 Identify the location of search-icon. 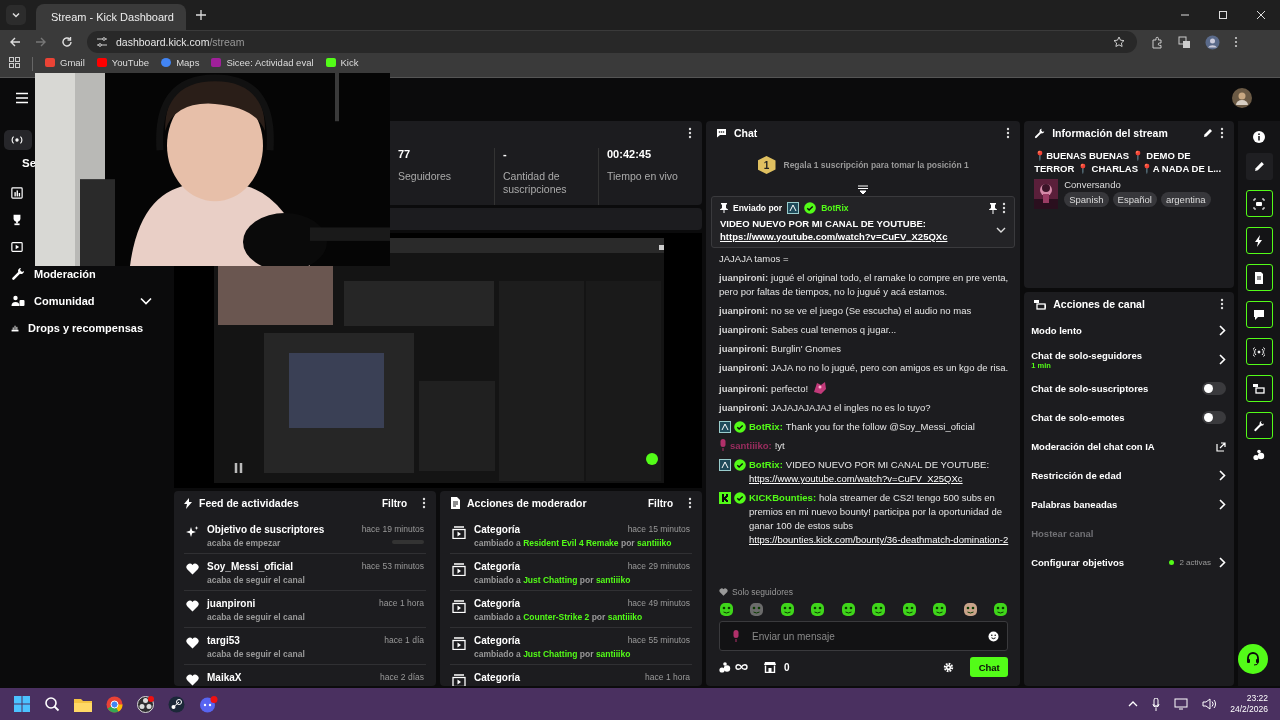
(52, 704).